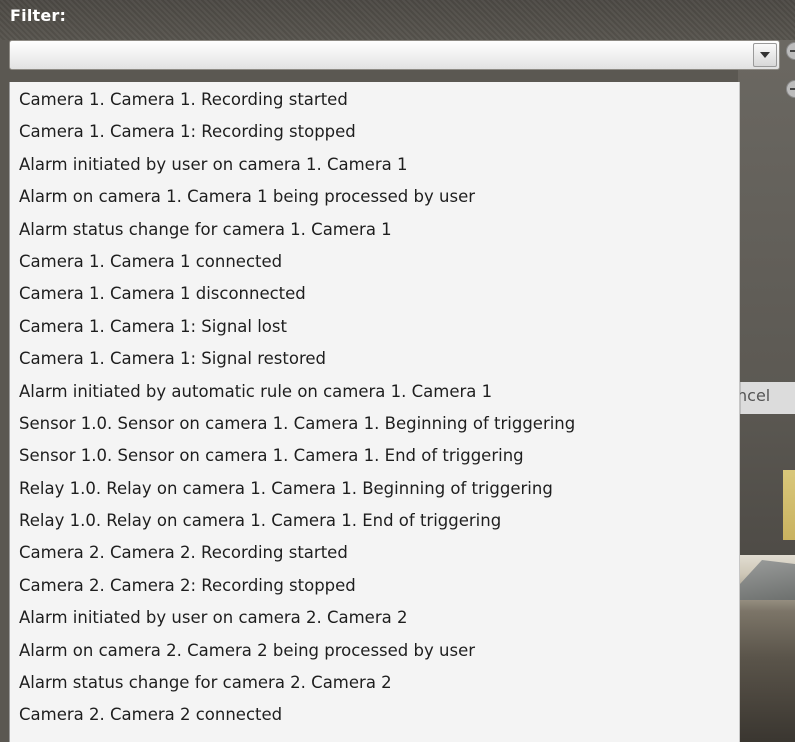  What do you see at coordinates (374, 262) in the screenshot?
I see `dropdown-option: Camera 1. Camera 1 connected` at bounding box center [374, 262].